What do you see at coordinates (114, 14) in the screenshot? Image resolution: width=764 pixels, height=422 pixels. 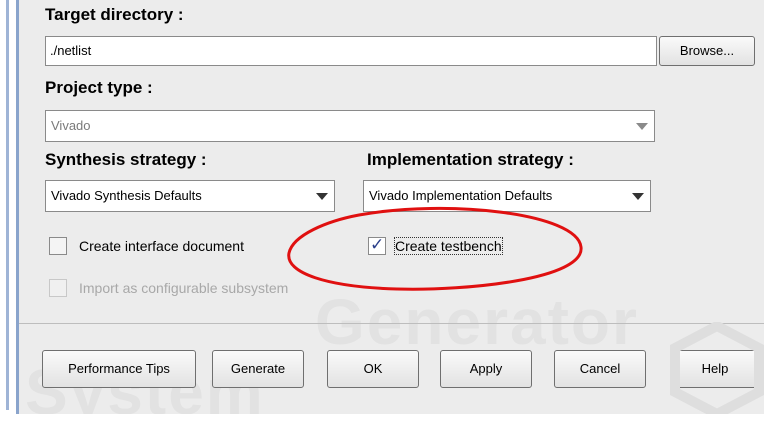 I see `target-directory-label: Target directory :` at bounding box center [114, 14].